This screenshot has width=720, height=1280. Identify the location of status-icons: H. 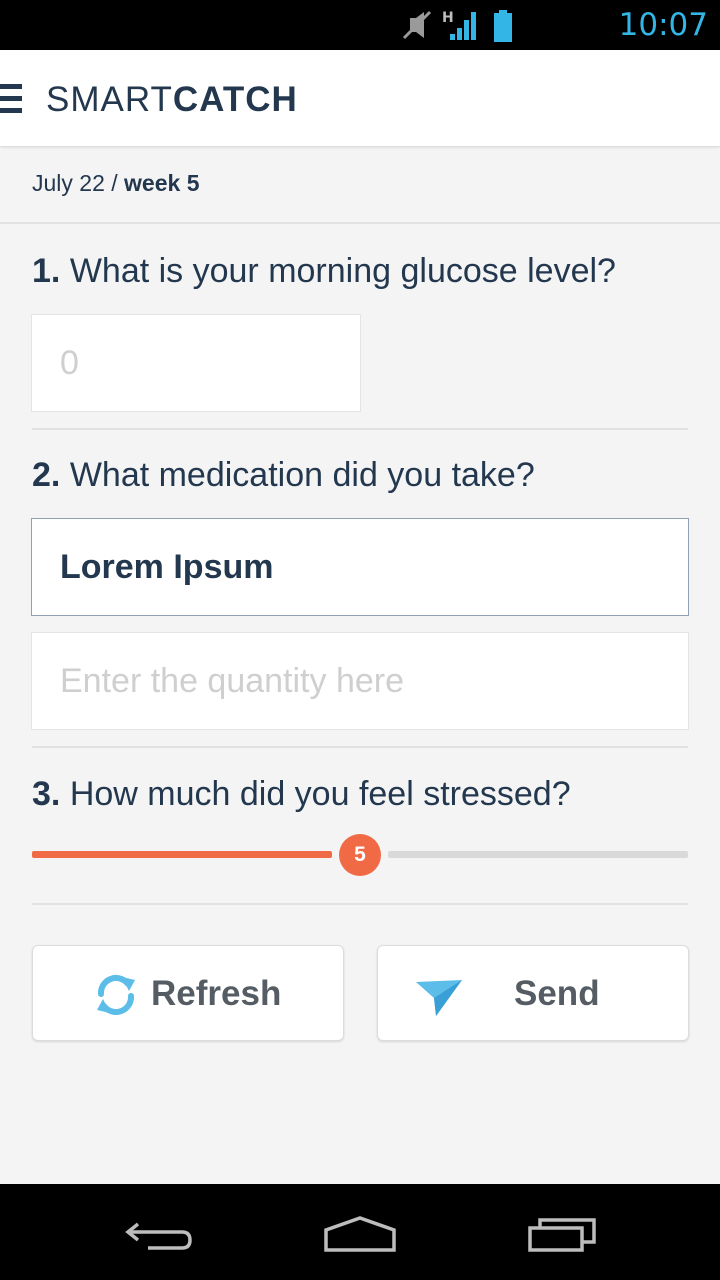
(457, 26).